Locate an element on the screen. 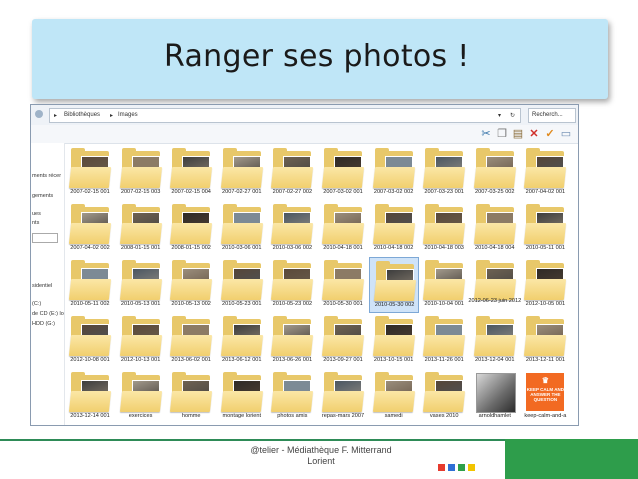  folder-item: arnoldhamlet is located at coordinates (495, 397).